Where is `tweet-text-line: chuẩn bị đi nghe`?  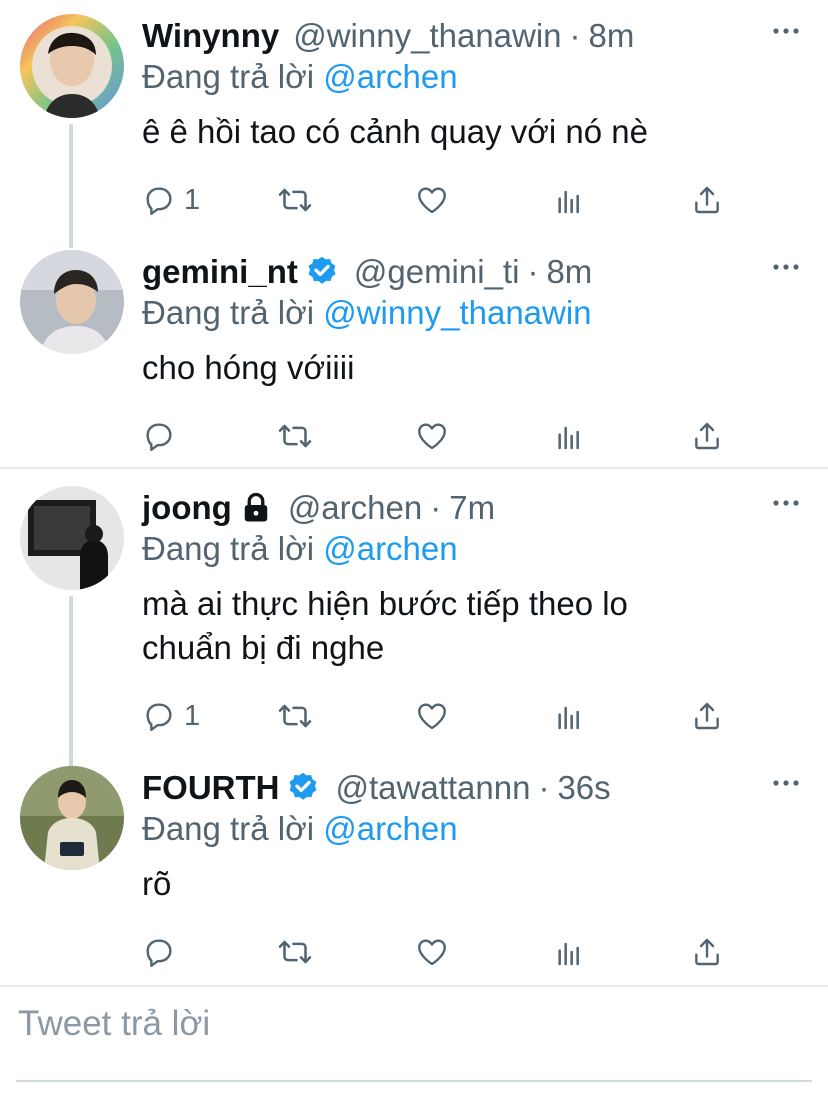 tweet-text-line: chuẩn bị đi nghe is located at coordinates (263, 647).